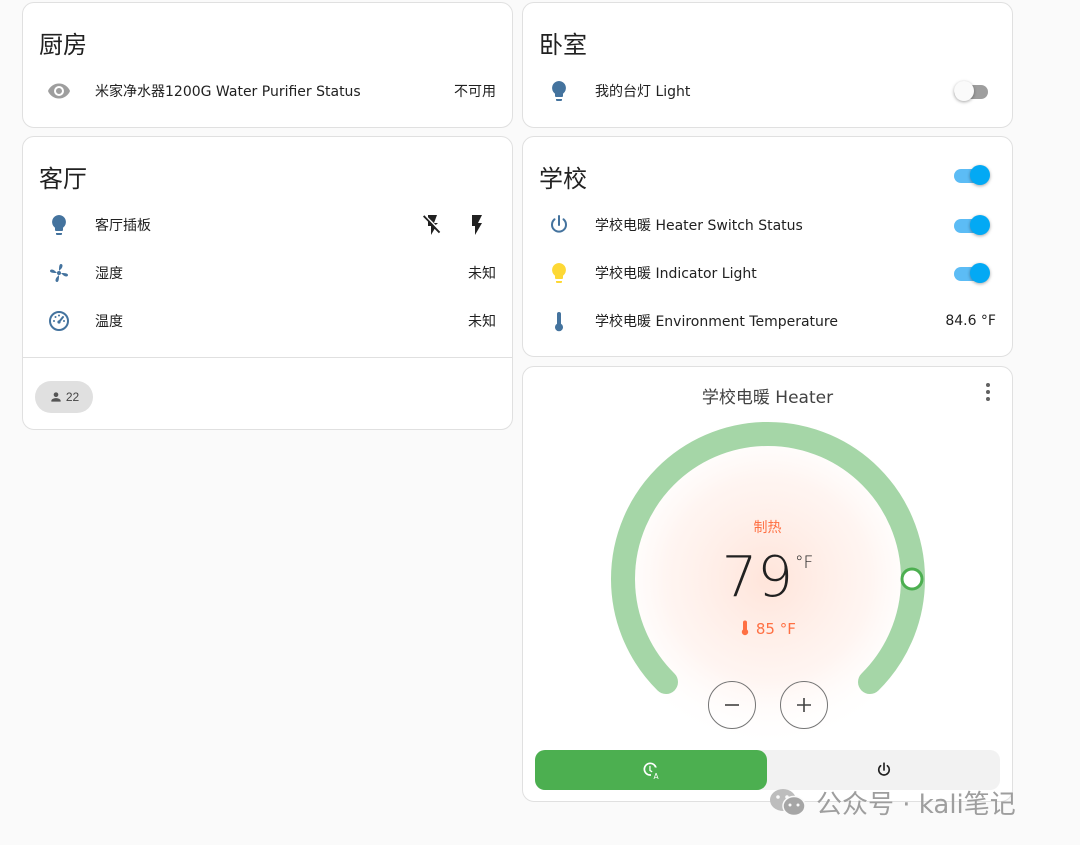  I want to click on thermostat-auto-icon: A, so click(651, 770).